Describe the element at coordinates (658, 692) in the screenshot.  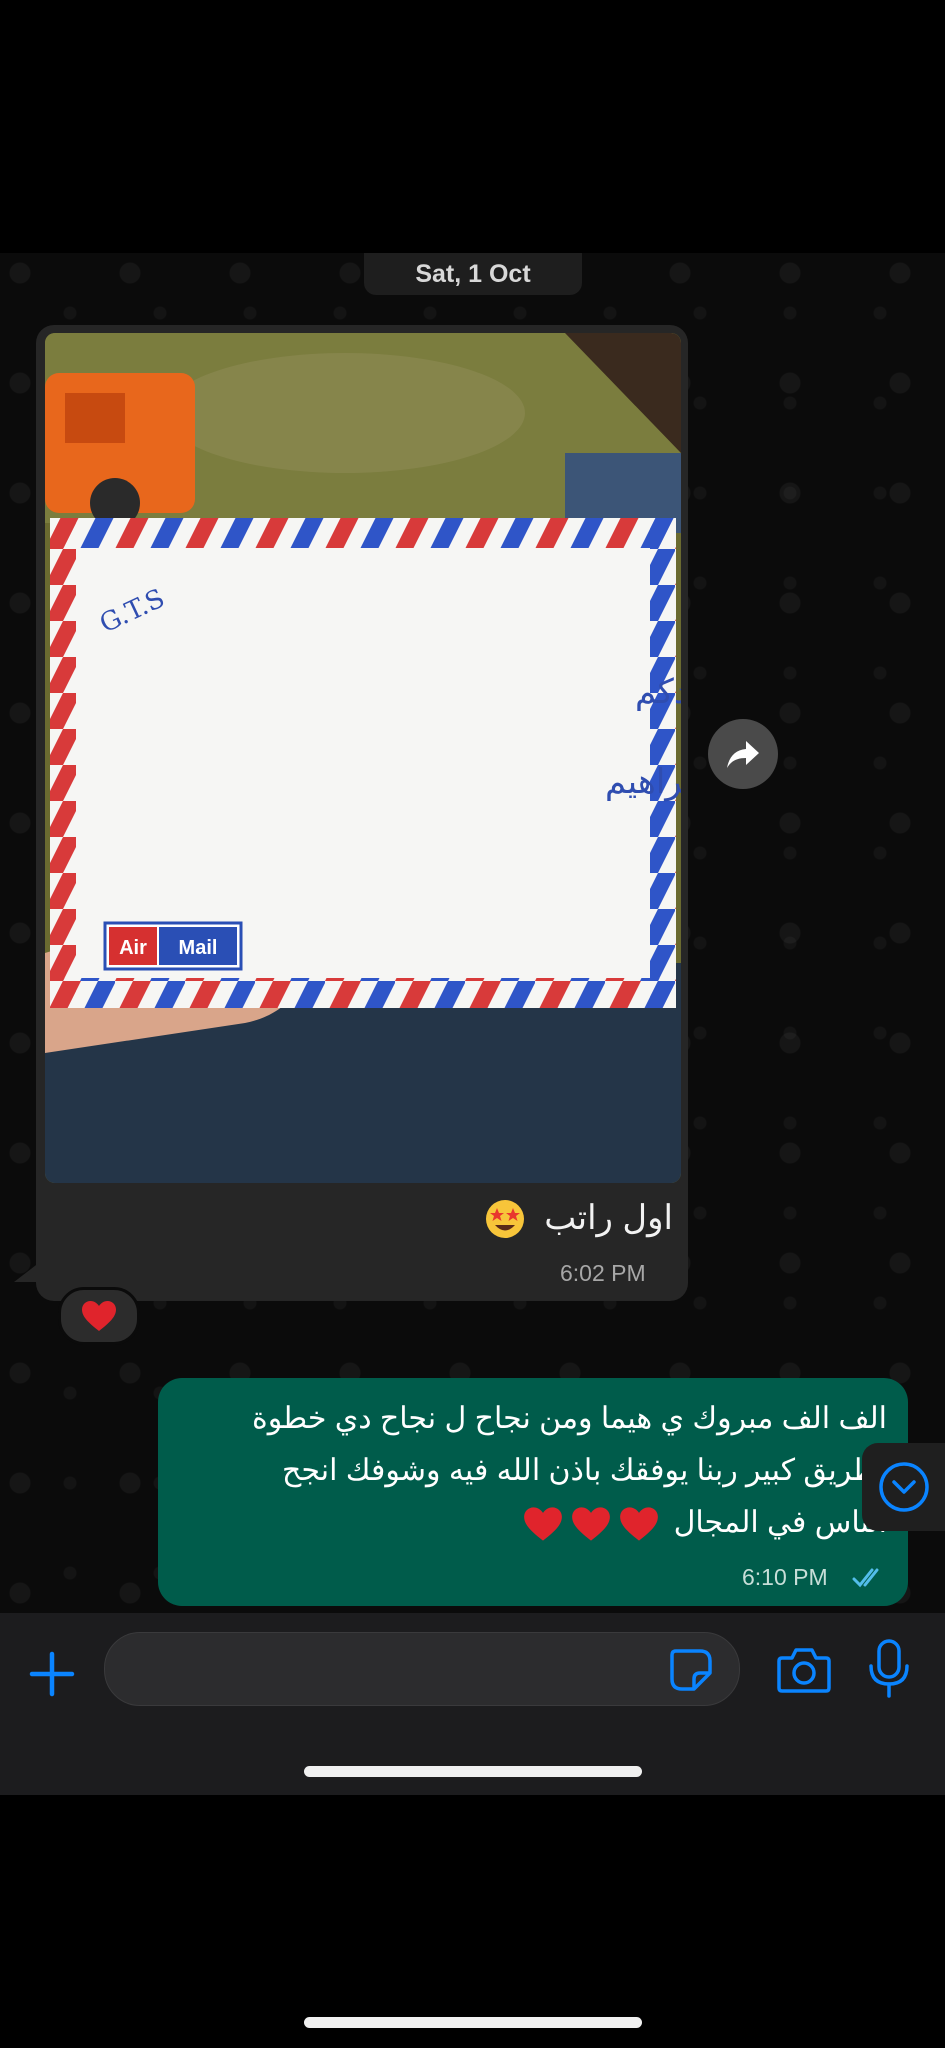
I see `handwriting-thanks: شكرا لمجهودكم` at that location.